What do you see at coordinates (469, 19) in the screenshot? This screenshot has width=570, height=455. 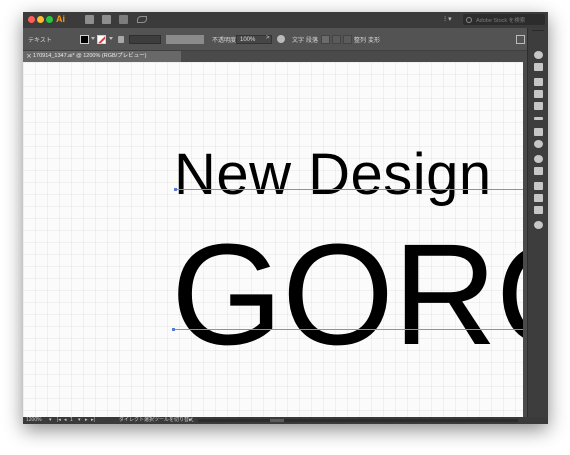 I see `search-icon` at bounding box center [469, 19].